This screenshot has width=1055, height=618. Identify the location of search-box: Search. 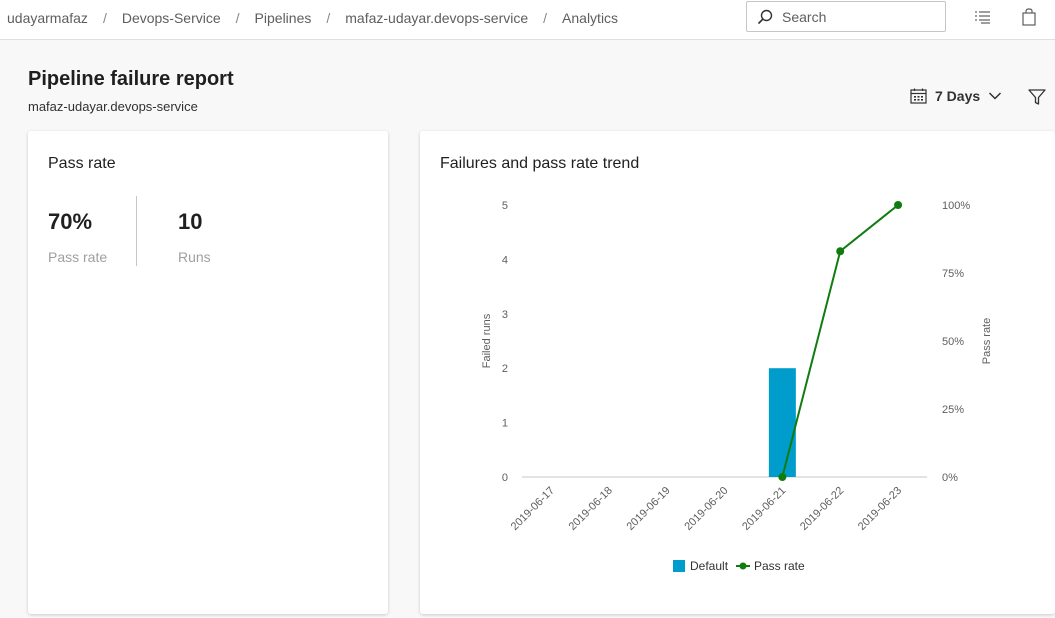
(846, 16).